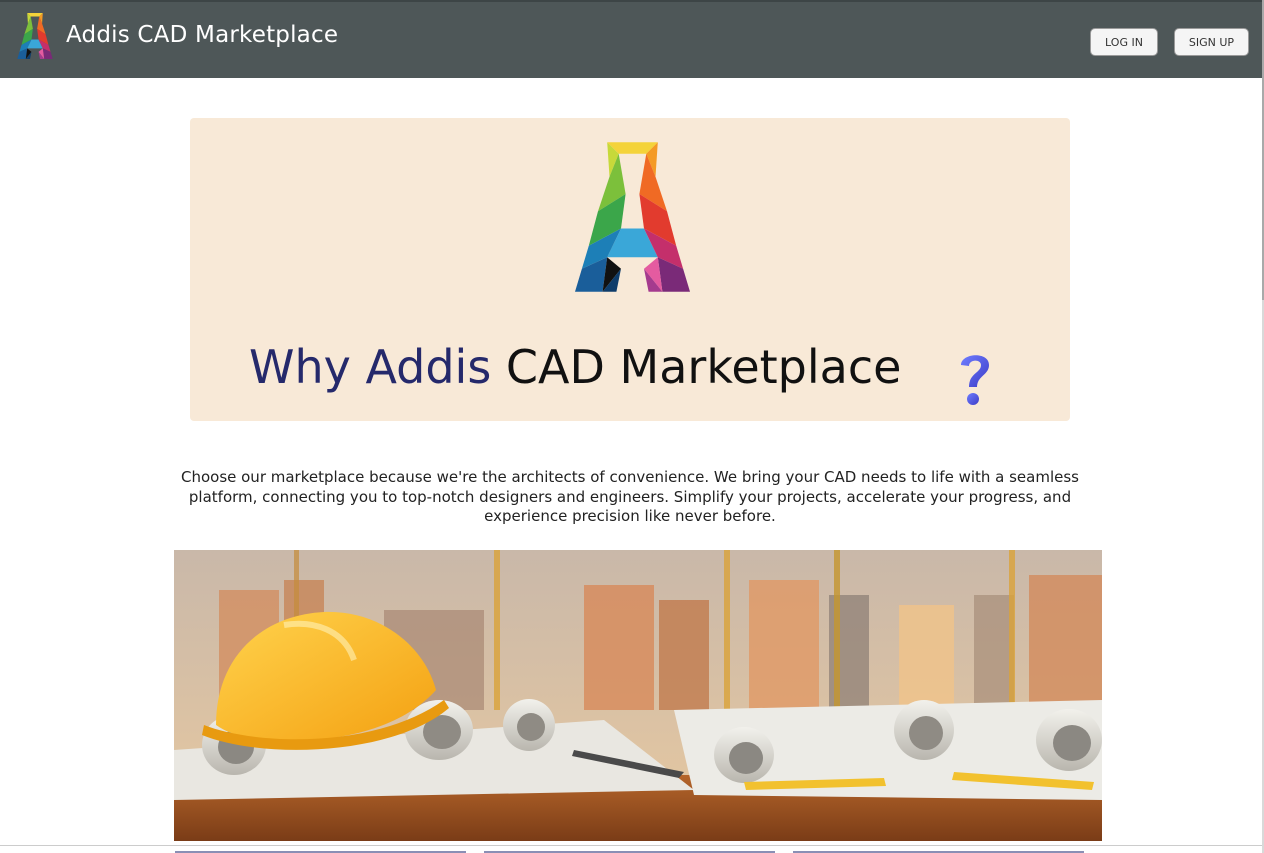 The height and width of the screenshot is (853, 1264). Describe the element at coordinates (370, 367) in the screenshot. I see `heading-part-why-addis: Why Addis` at that location.